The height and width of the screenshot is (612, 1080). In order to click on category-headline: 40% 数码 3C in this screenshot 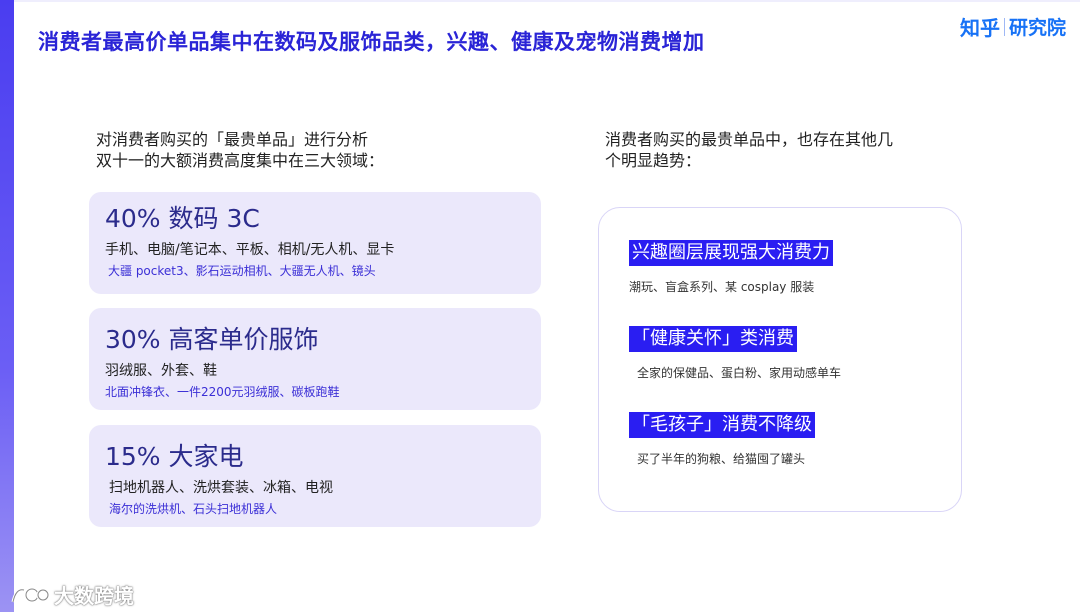, I will do `click(182, 218)`.